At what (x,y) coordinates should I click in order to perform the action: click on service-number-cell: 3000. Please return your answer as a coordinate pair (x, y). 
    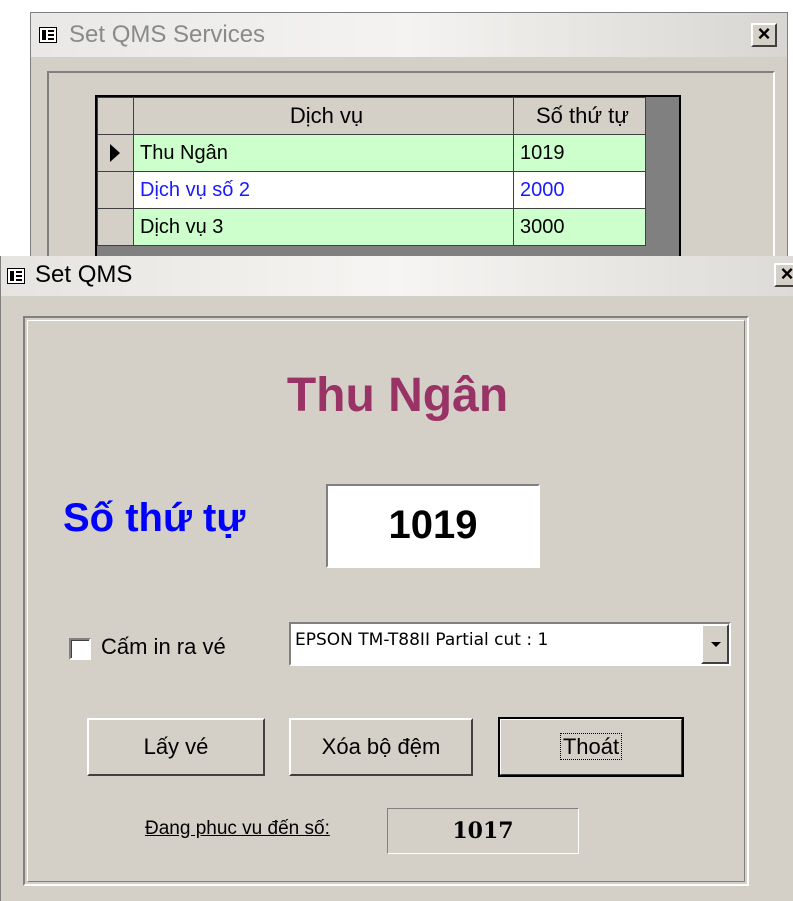
    Looking at the image, I should click on (579, 227).